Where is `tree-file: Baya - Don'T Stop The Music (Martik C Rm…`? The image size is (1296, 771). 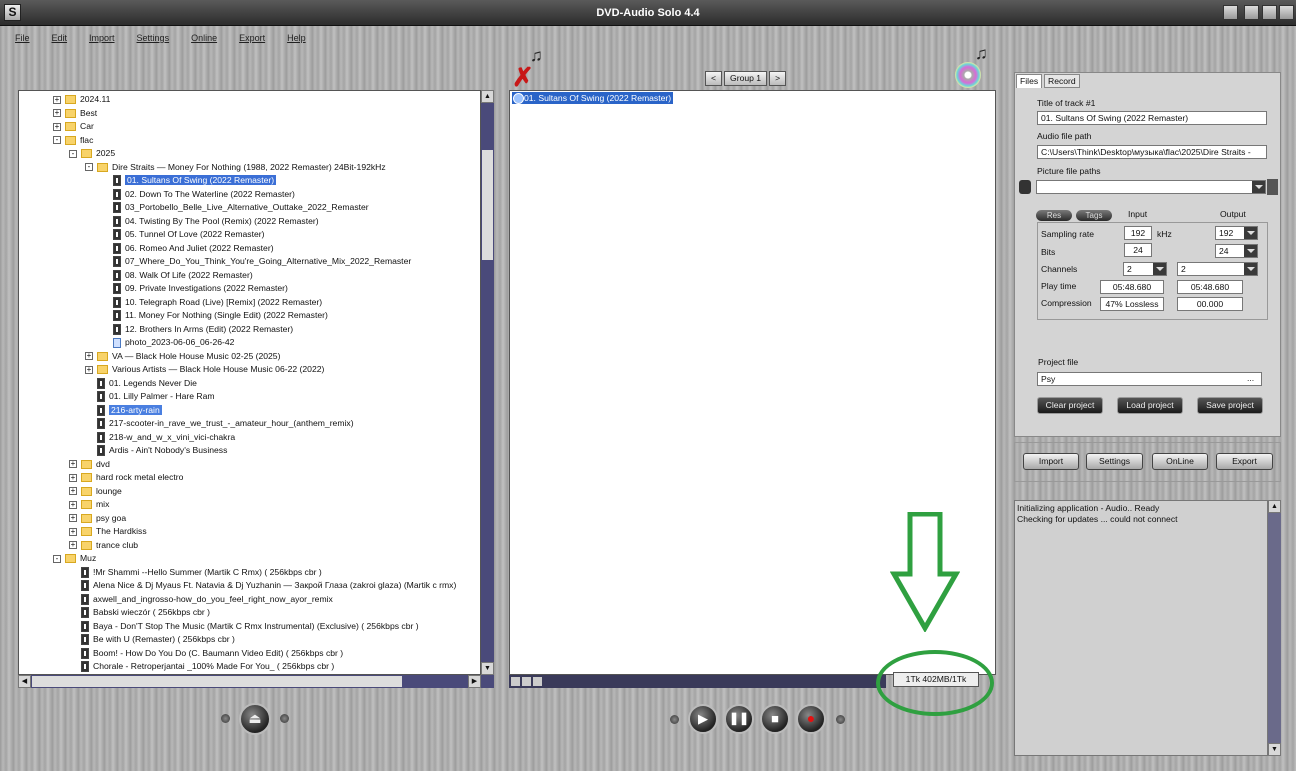
tree-file: Baya - Don'T Stop The Music (Martik C Rm… is located at coordinates (250, 626).